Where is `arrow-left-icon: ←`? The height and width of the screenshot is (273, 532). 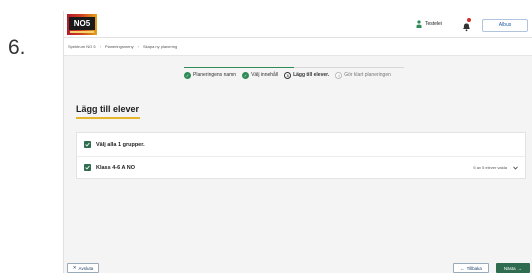 arrow-left-icon: ← is located at coordinates (462, 268).